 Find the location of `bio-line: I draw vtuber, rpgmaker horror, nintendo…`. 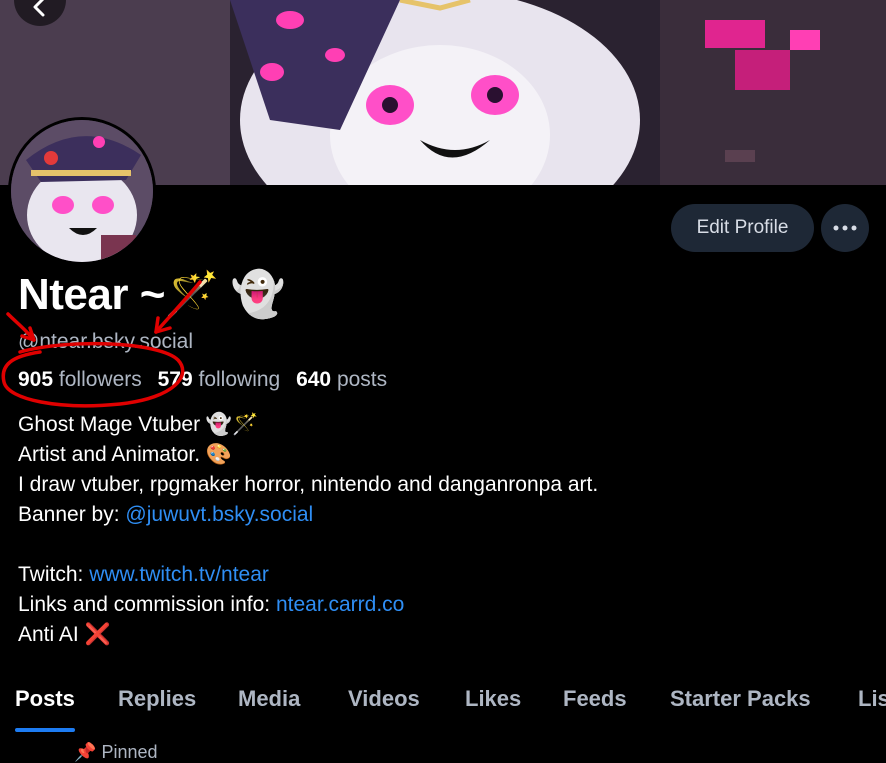

bio-line: I draw vtuber, rpgmaker horror, nintendo… is located at coordinates (308, 484).